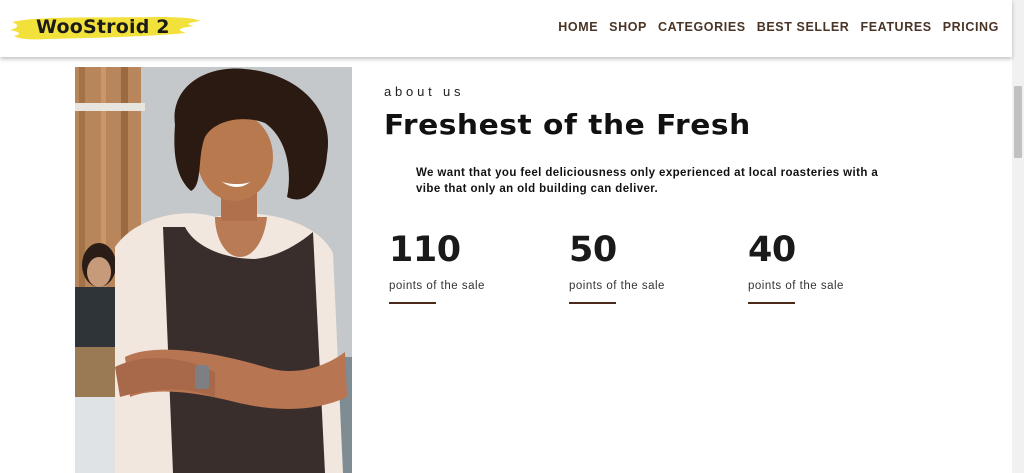  What do you see at coordinates (593, 250) in the screenshot?
I see `stat-number: 50` at bounding box center [593, 250].